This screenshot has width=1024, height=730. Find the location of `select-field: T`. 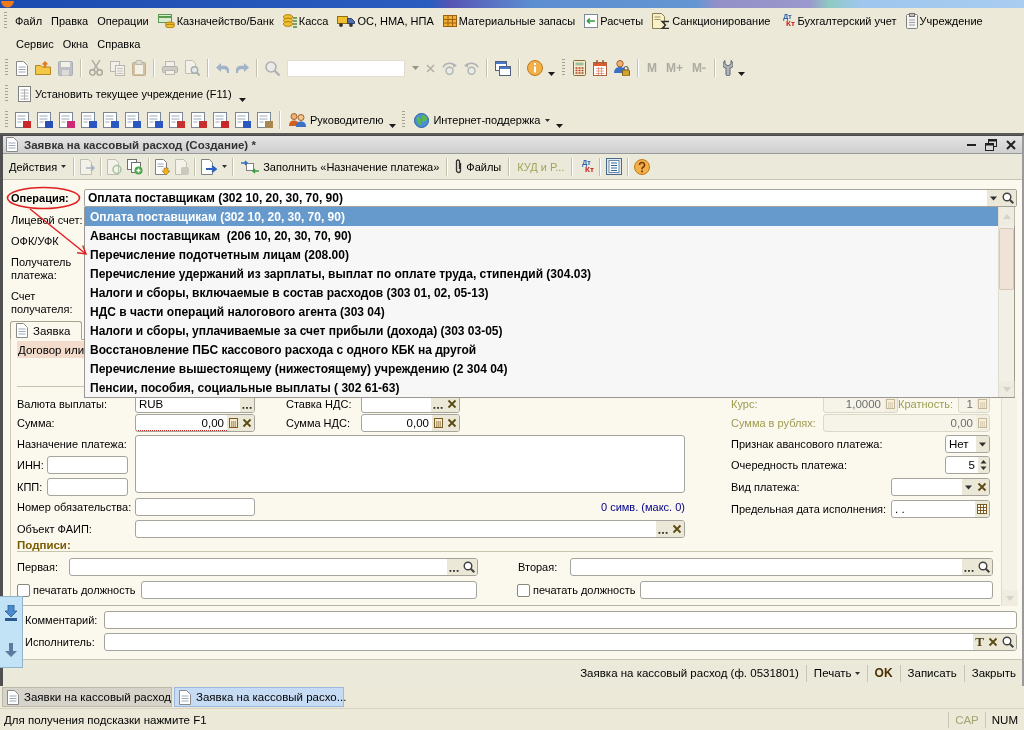

select-field: T is located at coordinates (560, 642).